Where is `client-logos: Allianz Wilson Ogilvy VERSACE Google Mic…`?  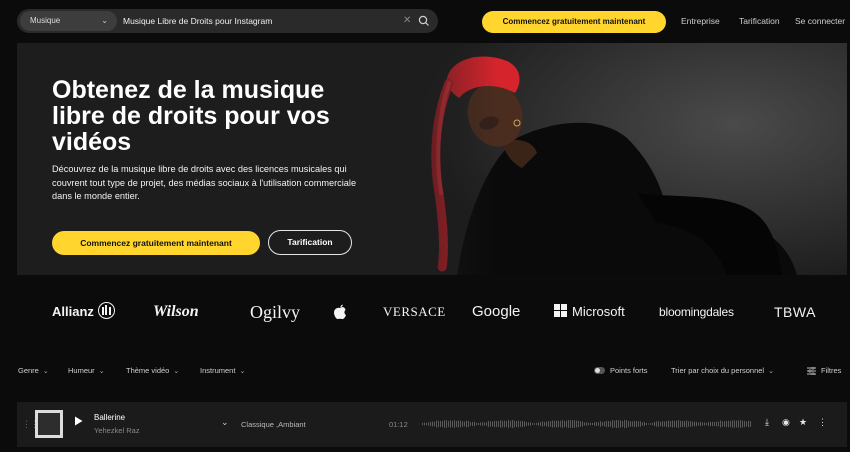
client-logos: Allianz Wilson Ogilvy VERSACE Google Mic… is located at coordinates (425, 312).